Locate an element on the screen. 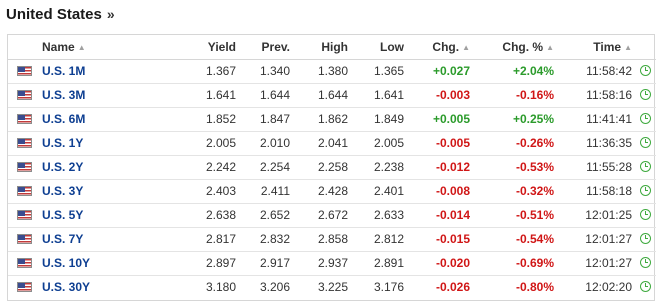 This screenshot has height=305, width=662. header-high: High is located at coordinates (325, 47).